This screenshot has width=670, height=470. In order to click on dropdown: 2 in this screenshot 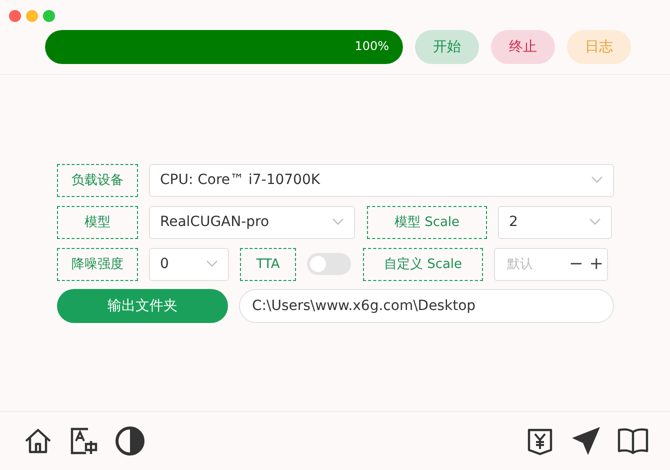, I will do `click(555, 222)`.